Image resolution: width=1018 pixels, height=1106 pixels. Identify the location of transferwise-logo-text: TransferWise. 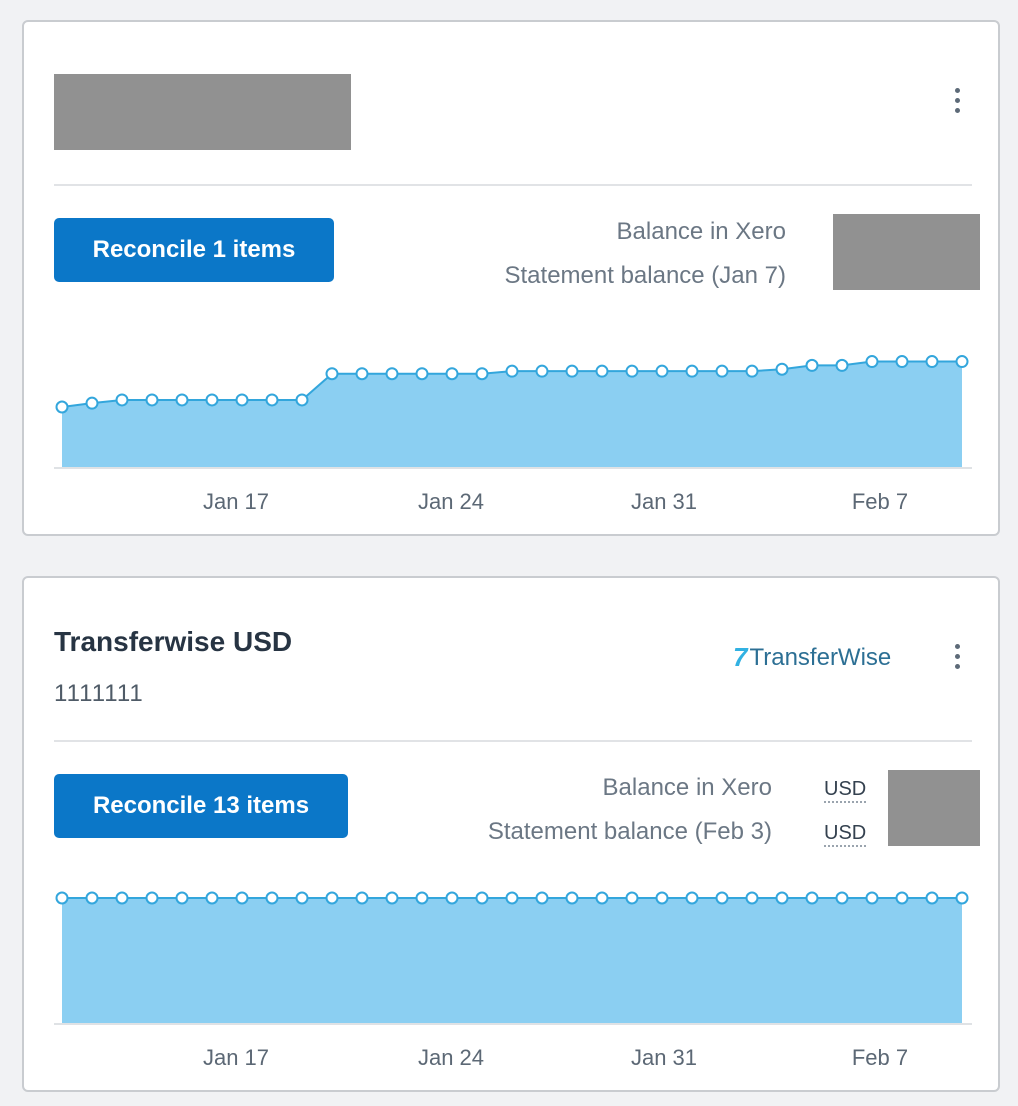
(820, 657).